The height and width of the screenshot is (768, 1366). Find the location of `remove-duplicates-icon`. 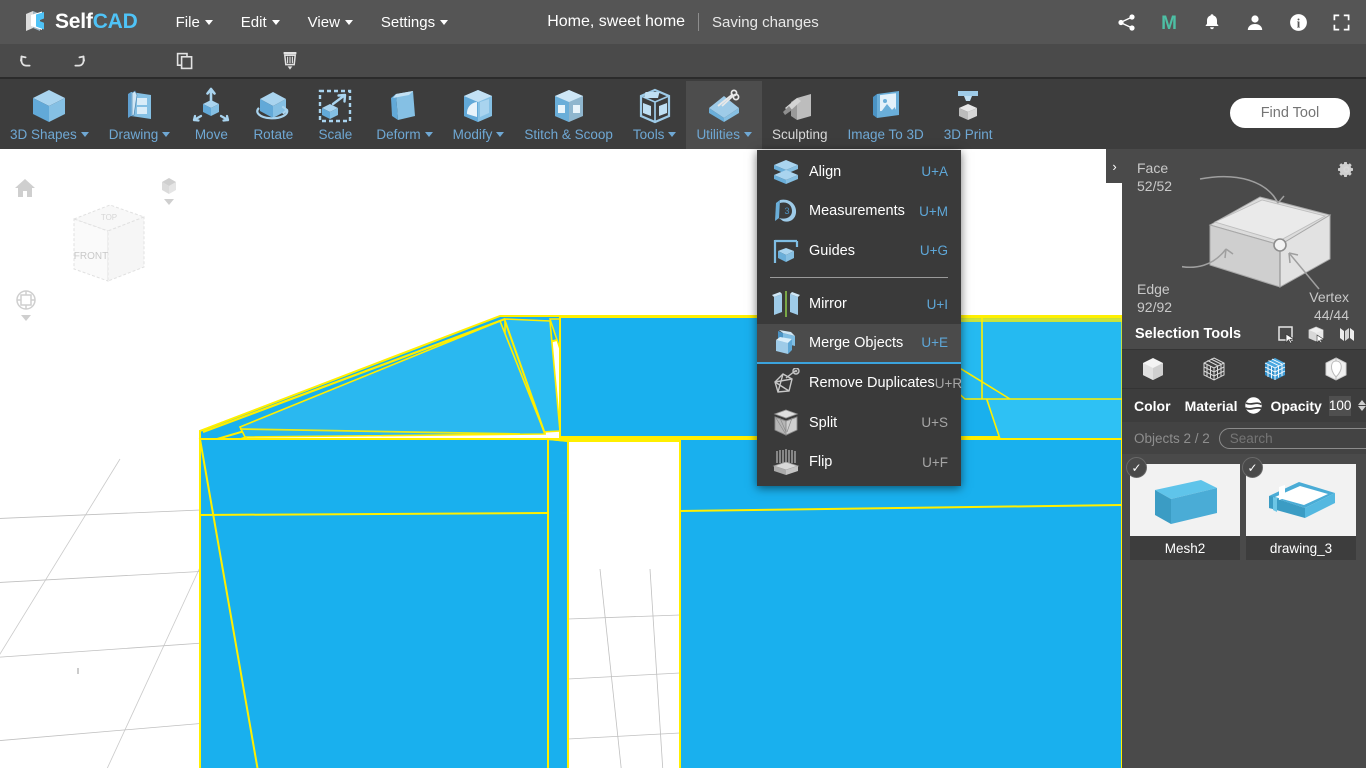

remove-duplicates-icon is located at coordinates (786, 383).